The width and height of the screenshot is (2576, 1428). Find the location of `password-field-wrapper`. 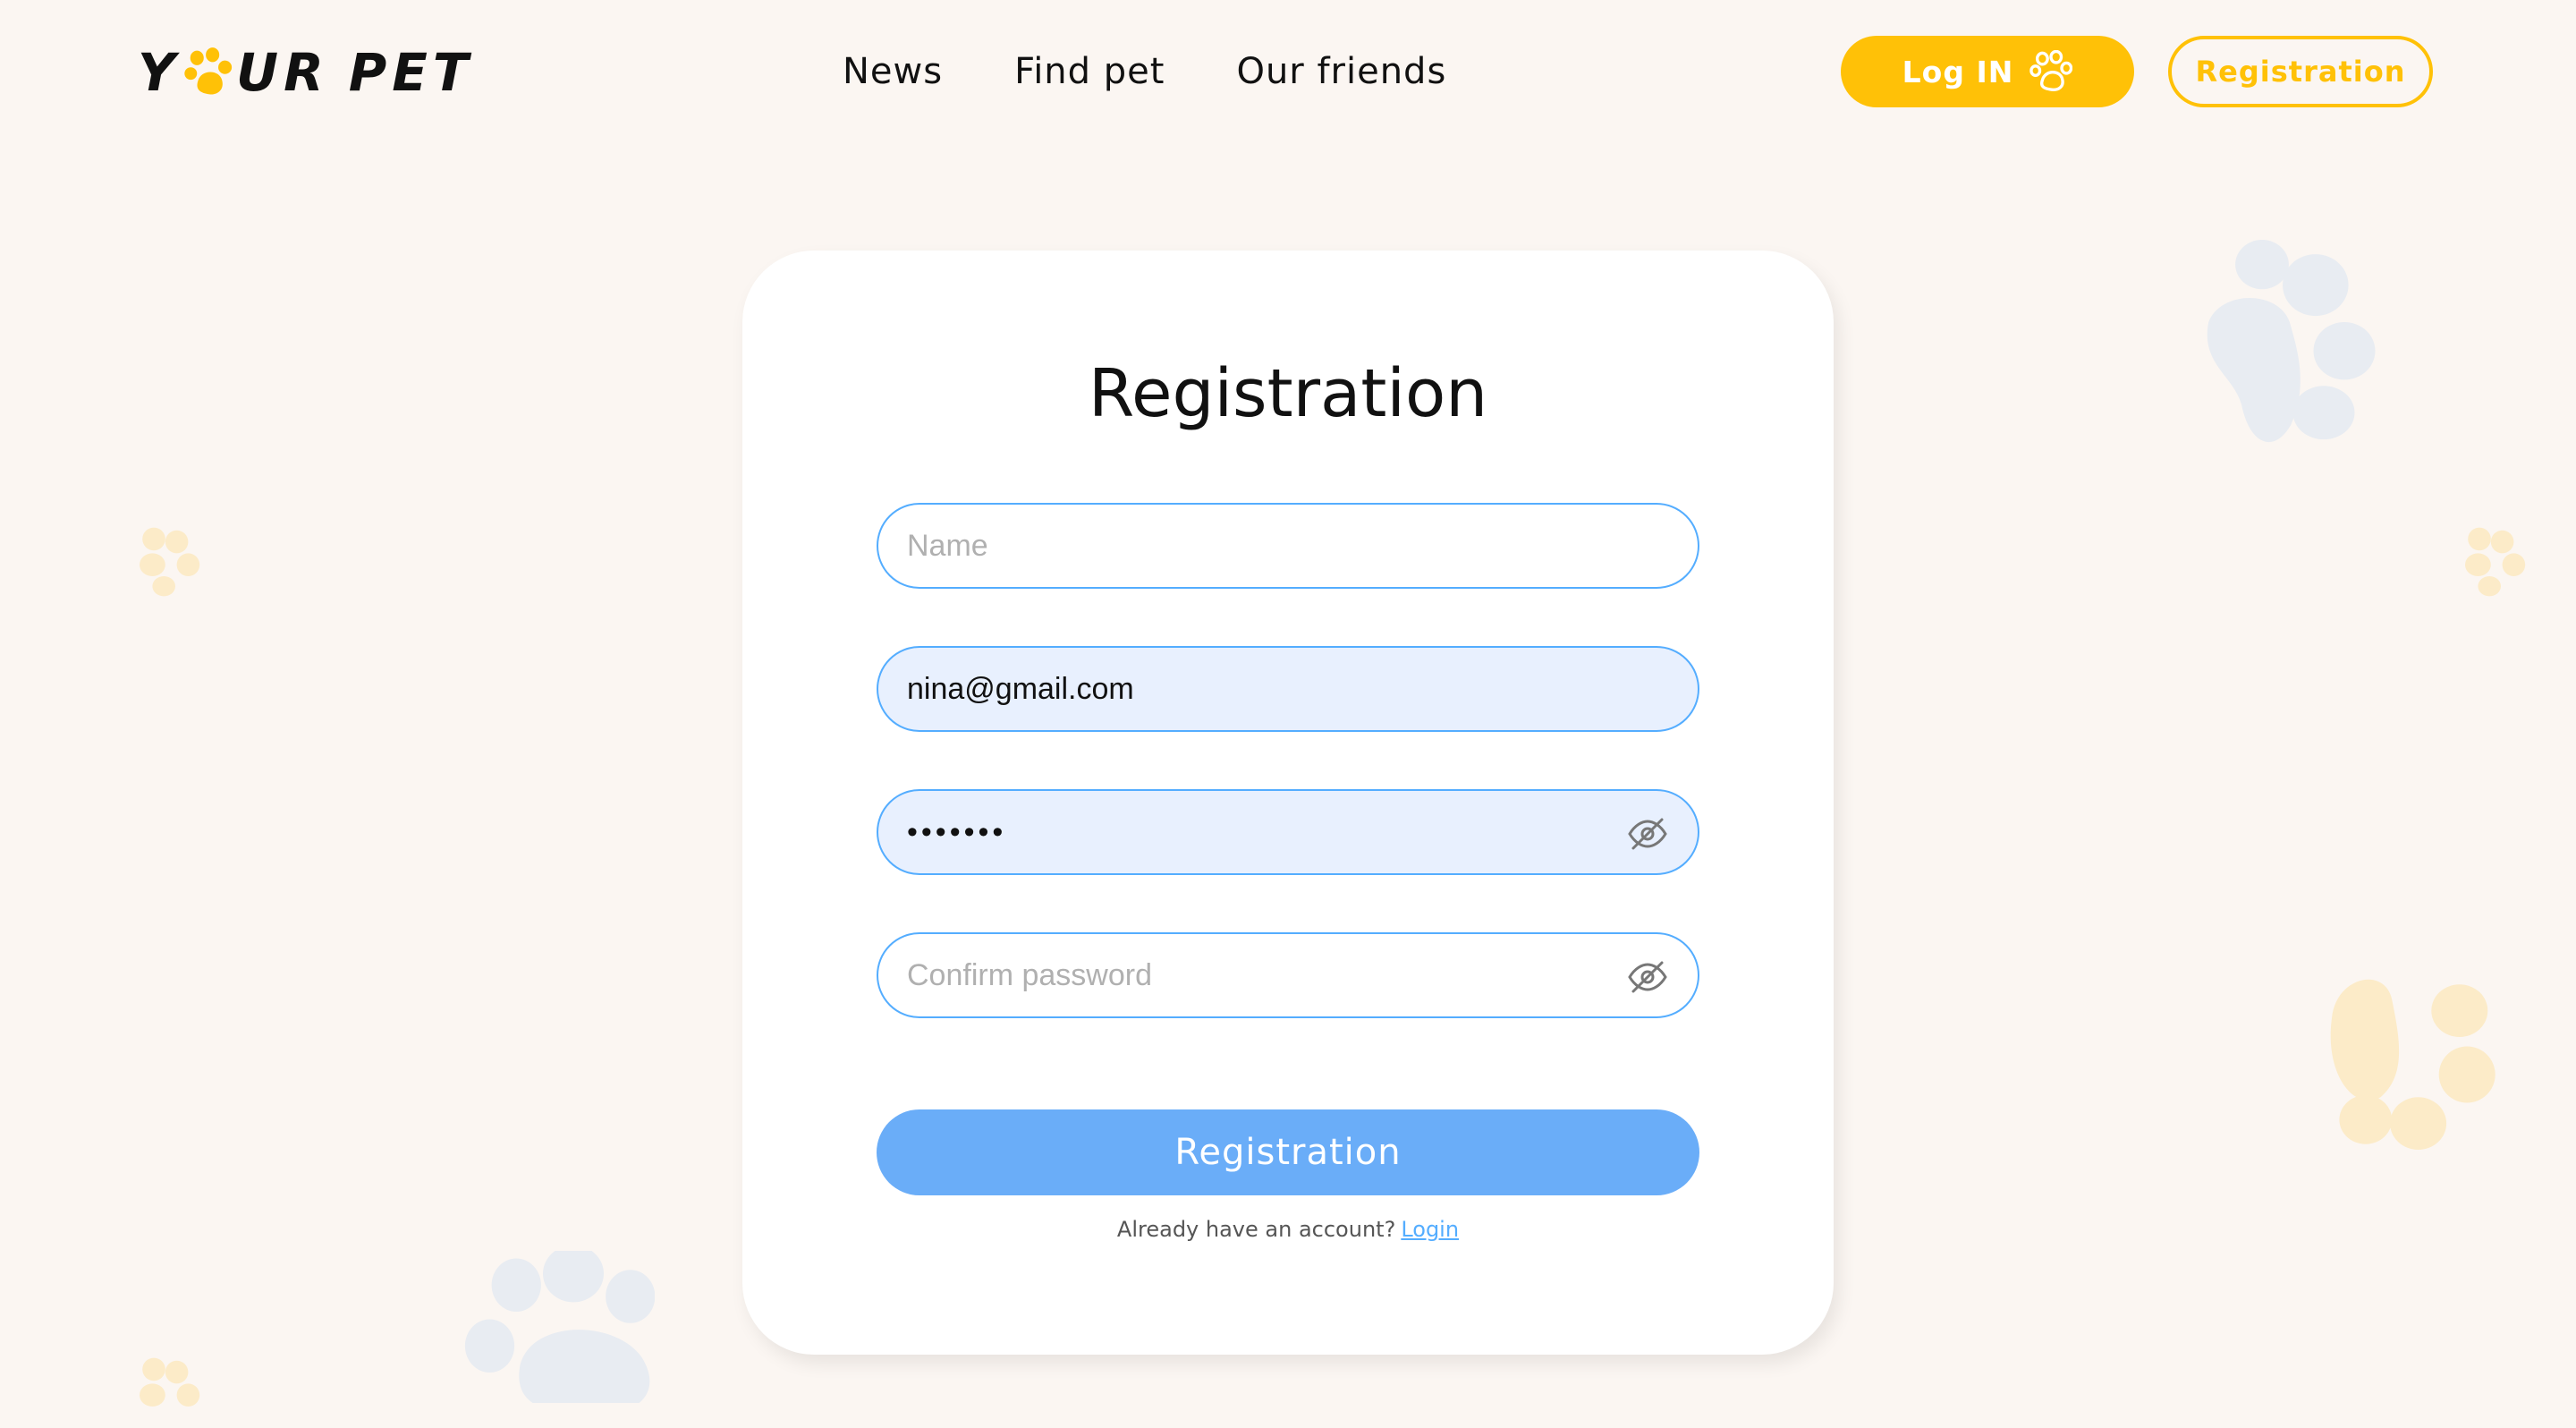

password-field-wrapper is located at coordinates (1288, 832).